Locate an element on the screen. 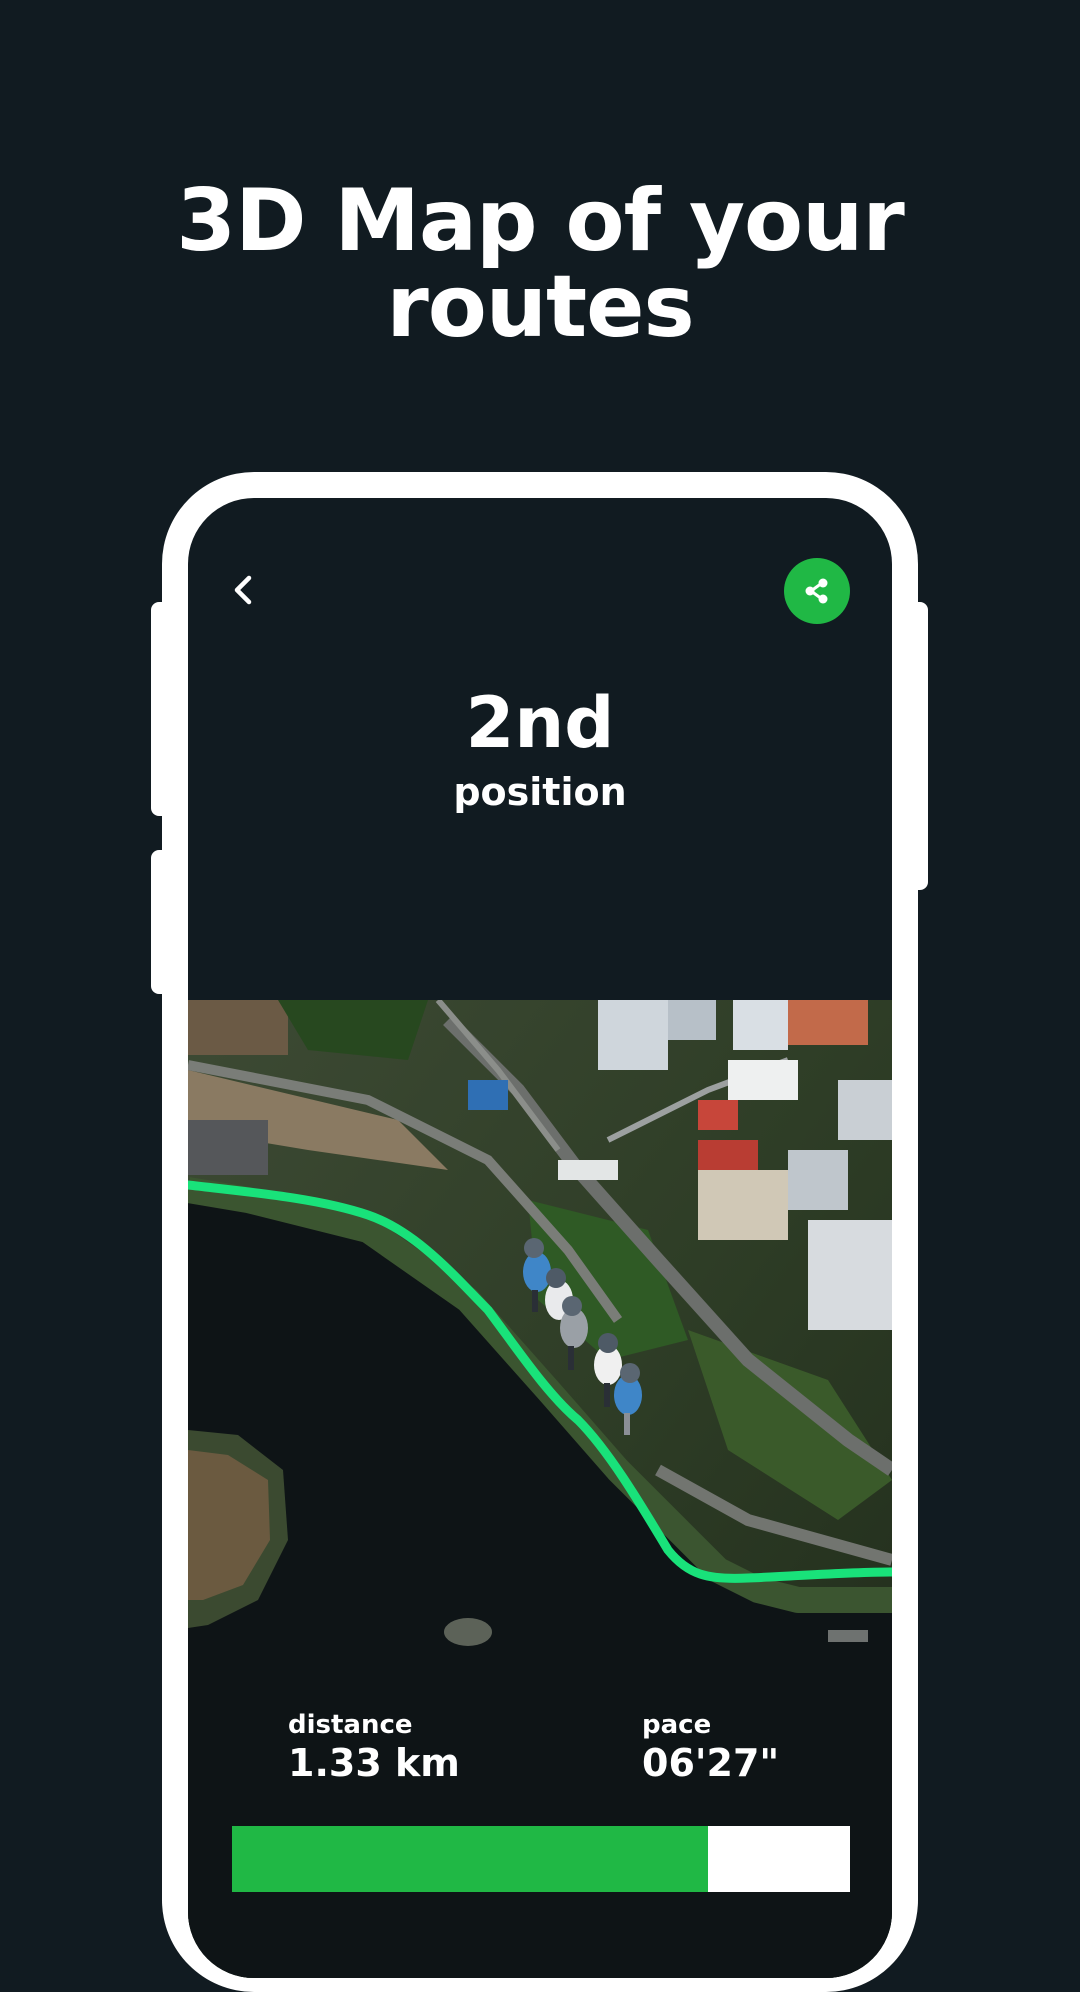  pace-stat: pace 06'27" is located at coordinates (710, 1748).